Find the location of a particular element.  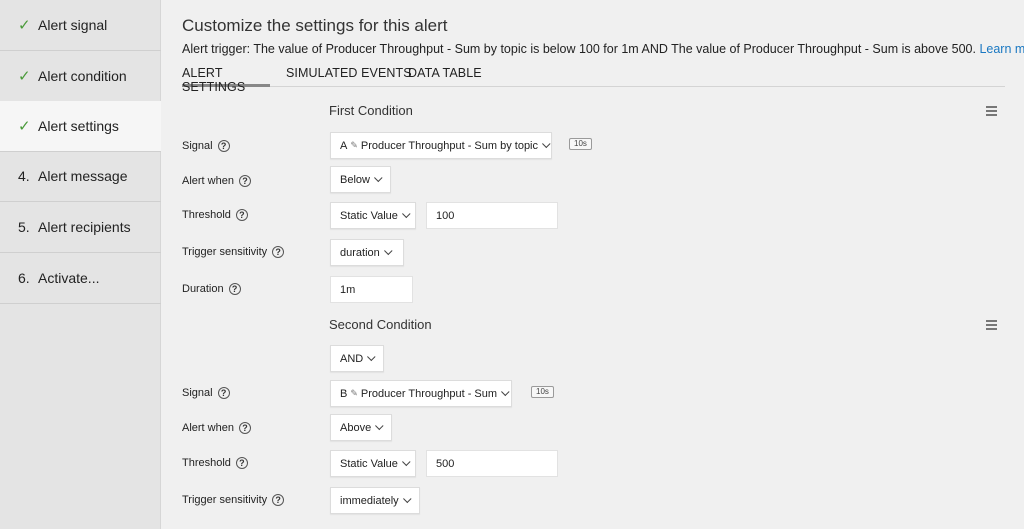

step-alert-condition: ✓ Alert condition is located at coordinates (80, 76).